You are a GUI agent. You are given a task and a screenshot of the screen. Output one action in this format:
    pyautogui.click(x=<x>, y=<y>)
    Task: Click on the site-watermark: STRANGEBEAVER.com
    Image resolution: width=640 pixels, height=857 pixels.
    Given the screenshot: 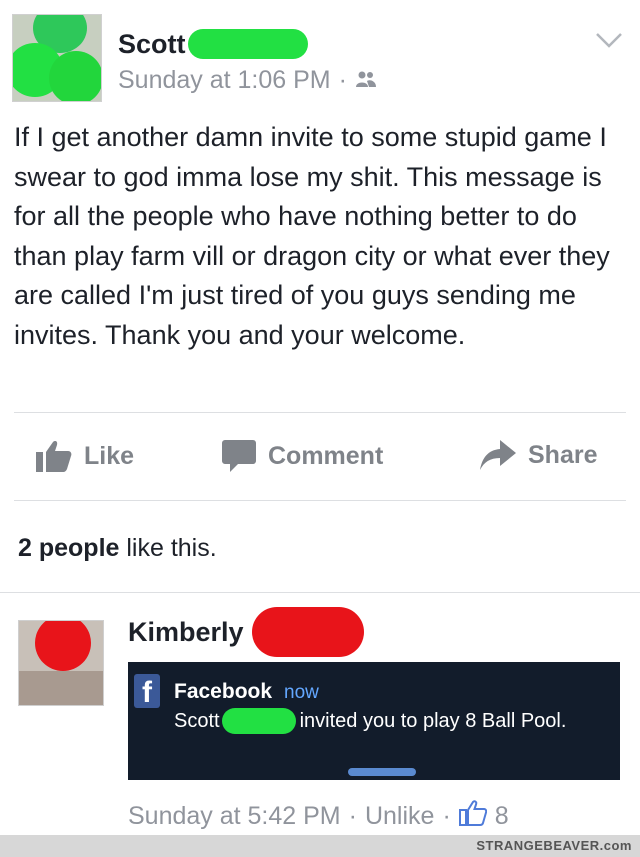 What is the action you would take?
    pyautogui.click(x=554, y=845)
    